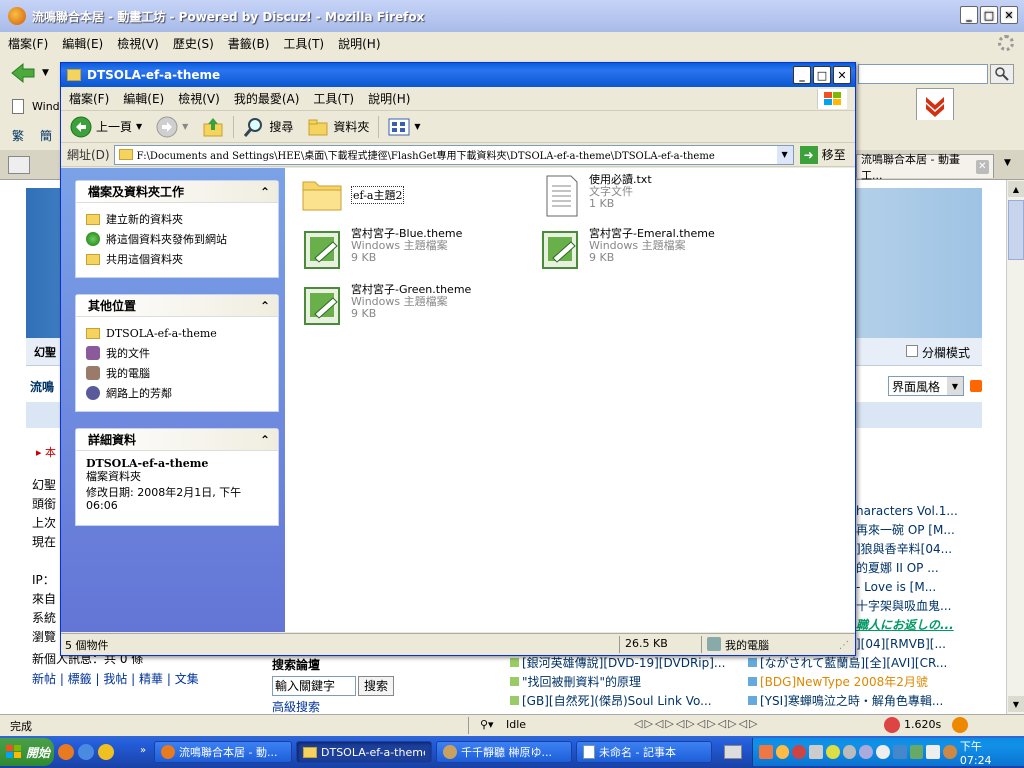 This screenshot has height=768, width=1024. Describe the element at coordinates (177, 373) in the screenshot. I see `place-my-computer: 我的電腦` at that location.